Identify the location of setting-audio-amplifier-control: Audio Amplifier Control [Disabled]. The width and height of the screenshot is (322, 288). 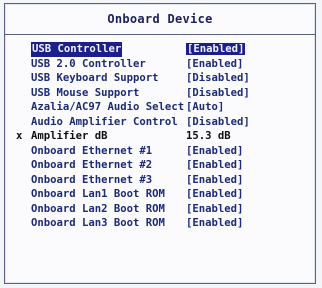
(160, 122).